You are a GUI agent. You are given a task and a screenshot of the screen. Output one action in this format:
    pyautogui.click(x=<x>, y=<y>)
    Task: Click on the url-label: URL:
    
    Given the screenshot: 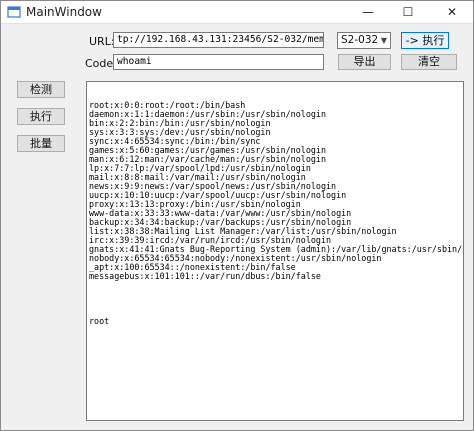 What is the action you would take?
    pyautogui.click(x=102, y=41)
    